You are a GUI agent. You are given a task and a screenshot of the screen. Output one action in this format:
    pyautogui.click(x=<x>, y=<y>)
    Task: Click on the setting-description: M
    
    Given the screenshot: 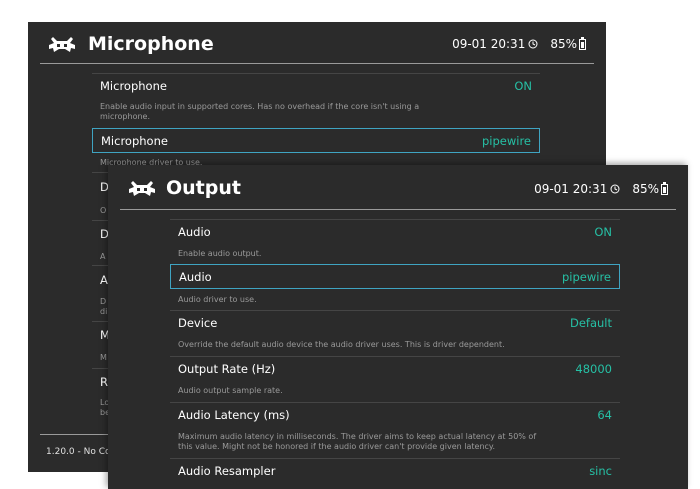 What is the action you would take?
    pyautogui.click(x=103, y=357)
    